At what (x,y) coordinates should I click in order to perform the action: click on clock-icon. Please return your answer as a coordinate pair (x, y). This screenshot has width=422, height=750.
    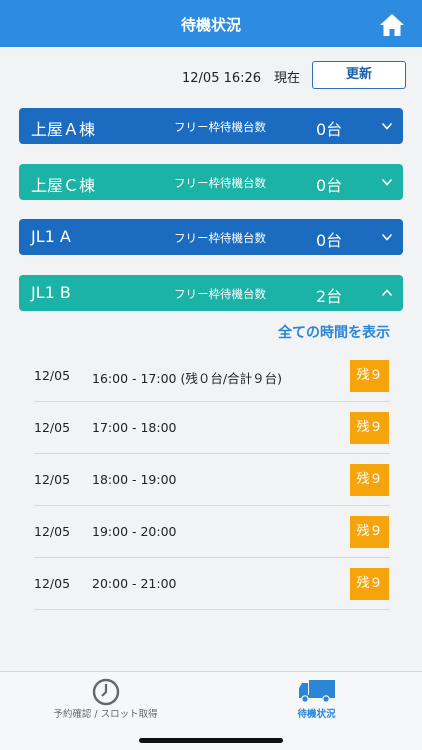
    Looking at the image, I should click on (105, 692).